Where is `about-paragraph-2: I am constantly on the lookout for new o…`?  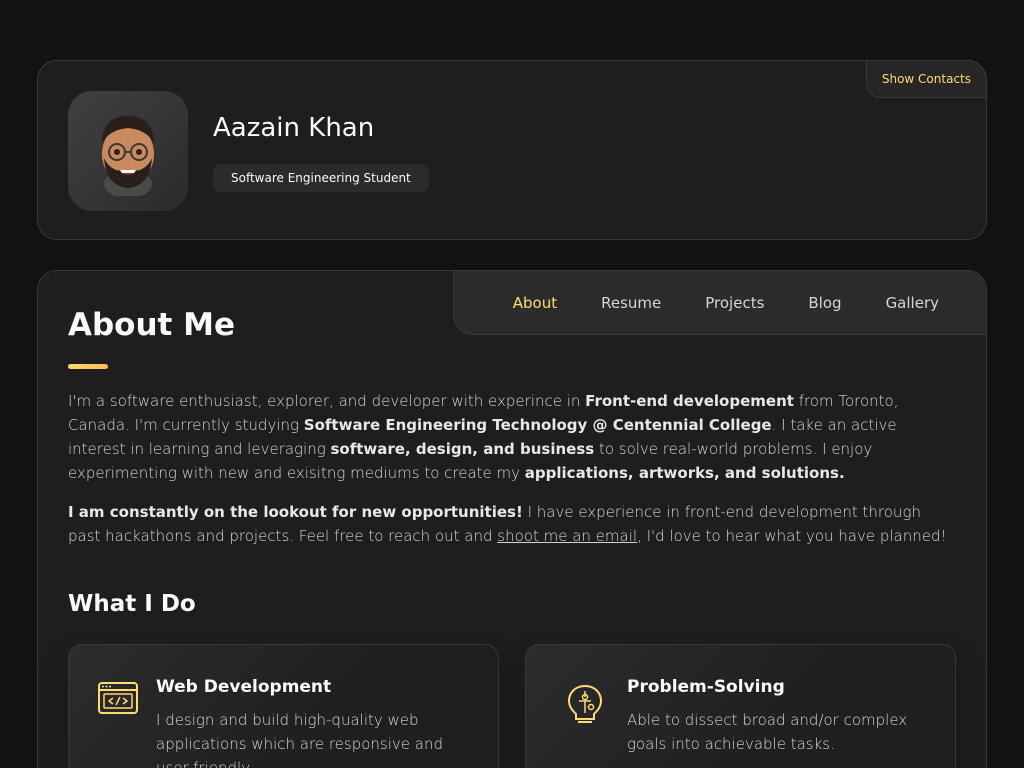 about-paragraph-2: I am constantly on the lookout for new o… is located at coordinates (507, 524).